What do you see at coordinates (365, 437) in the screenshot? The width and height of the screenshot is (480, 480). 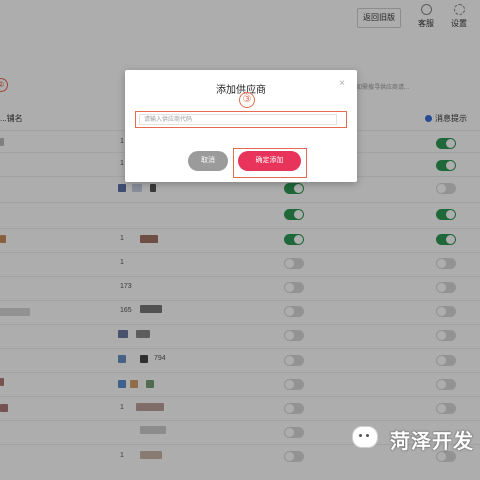 I see `wechat-icon` at bounding box center [365, 437].